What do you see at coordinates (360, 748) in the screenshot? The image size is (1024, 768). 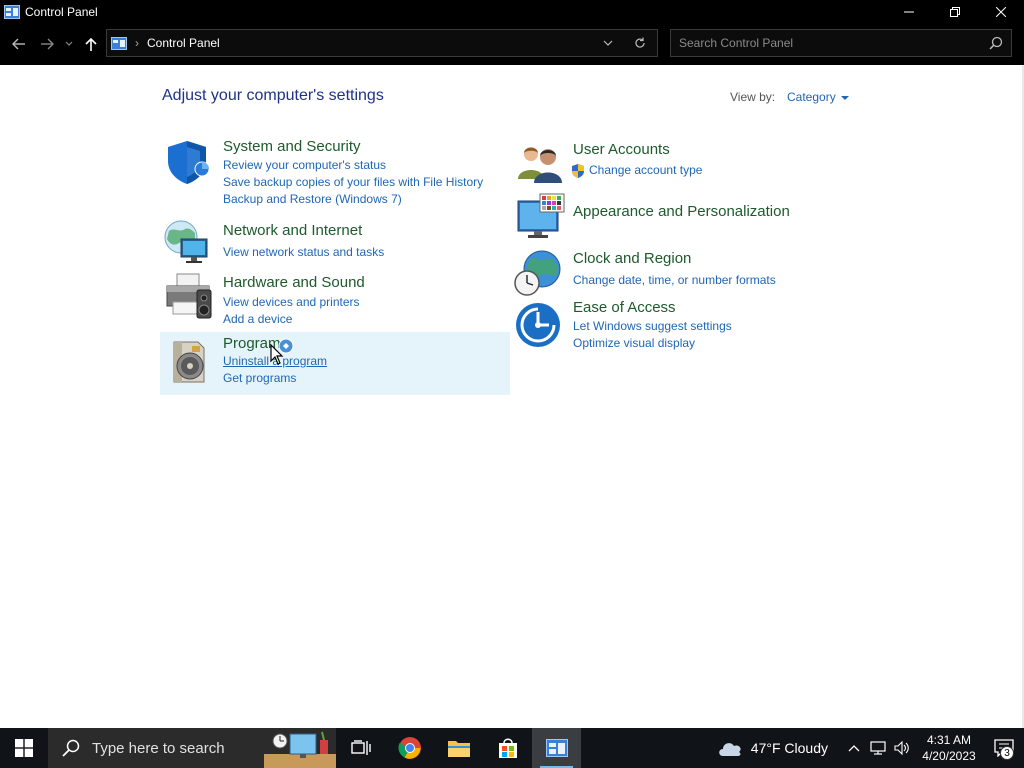 I see `task-view-button` at bounding box center [360, 748].